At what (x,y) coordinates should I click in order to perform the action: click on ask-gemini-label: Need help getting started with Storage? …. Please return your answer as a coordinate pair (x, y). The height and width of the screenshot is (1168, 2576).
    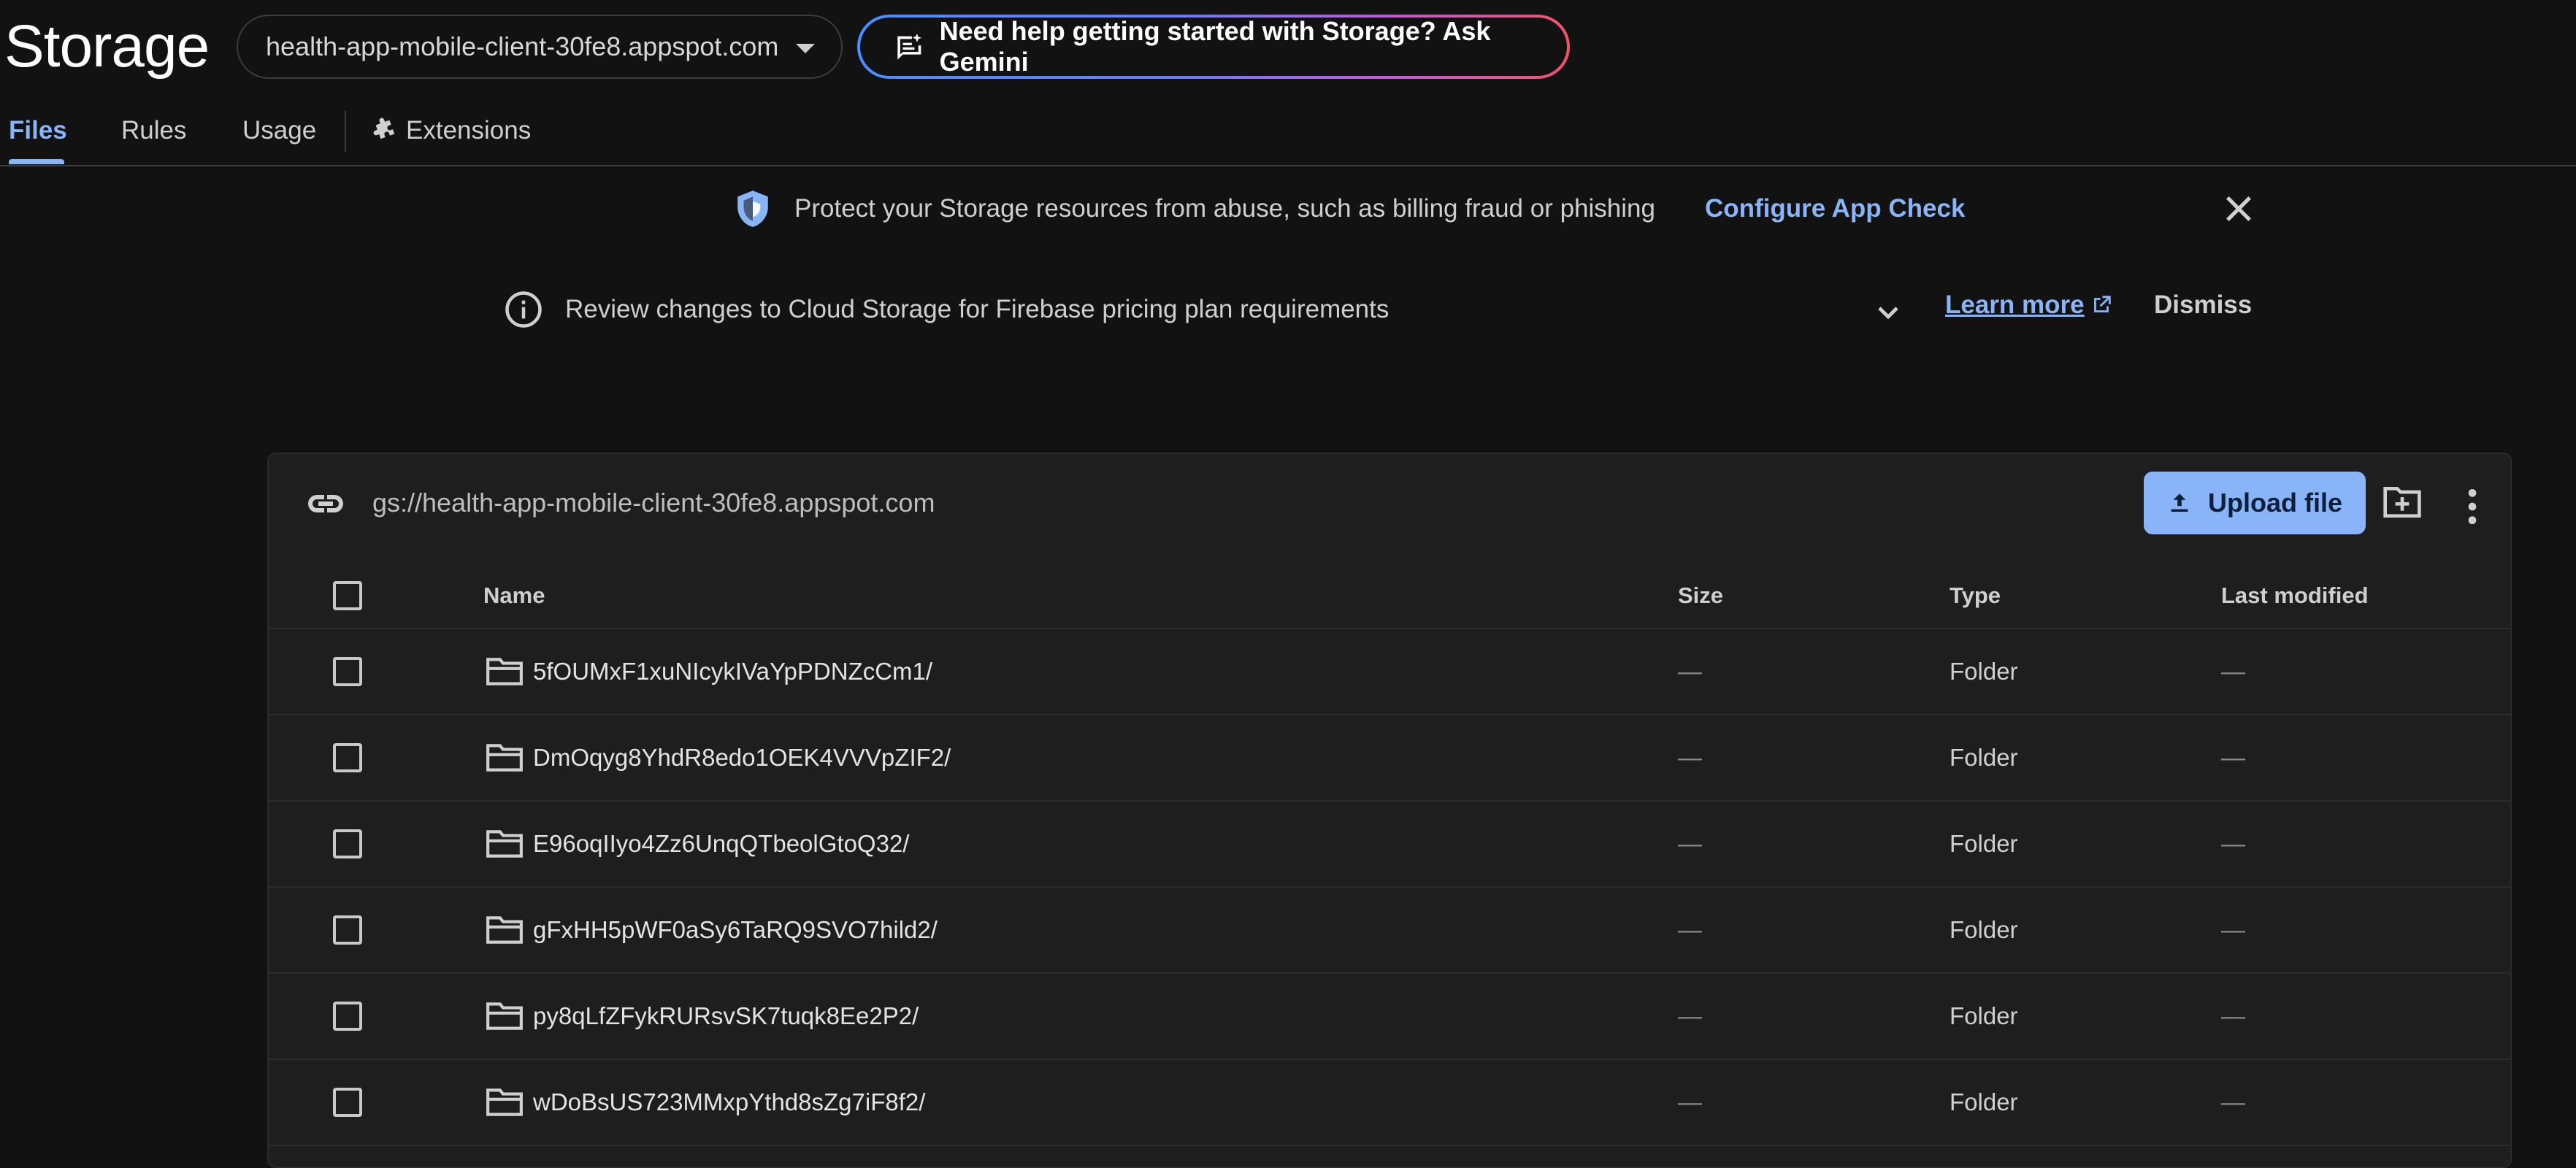
    Looking at the image, I should click on (1215, 46).